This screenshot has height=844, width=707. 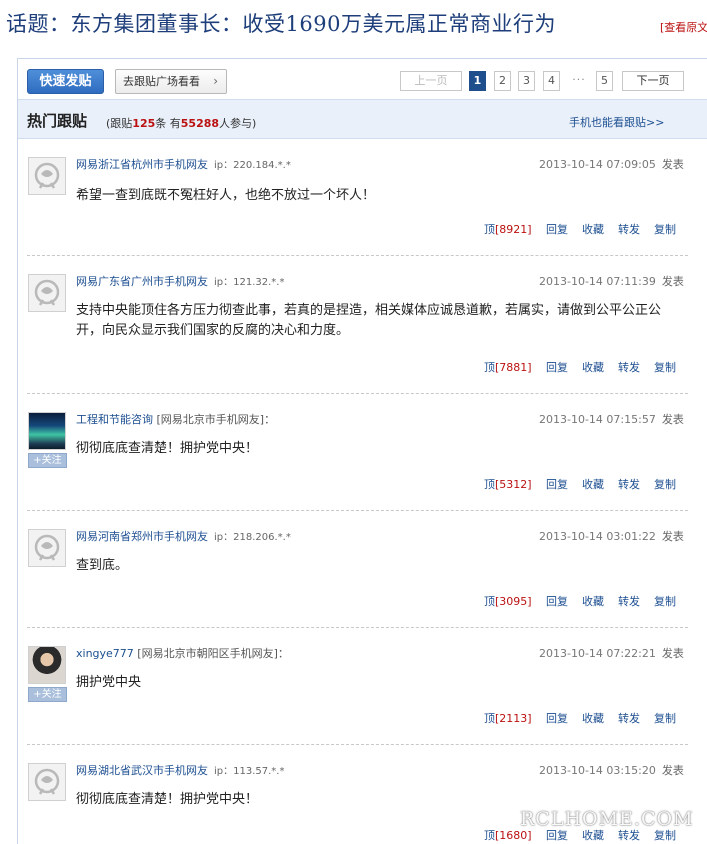 I want to click on author-location: [网易北京市朝阳区手机网友]：, so click(x=213, y=653).